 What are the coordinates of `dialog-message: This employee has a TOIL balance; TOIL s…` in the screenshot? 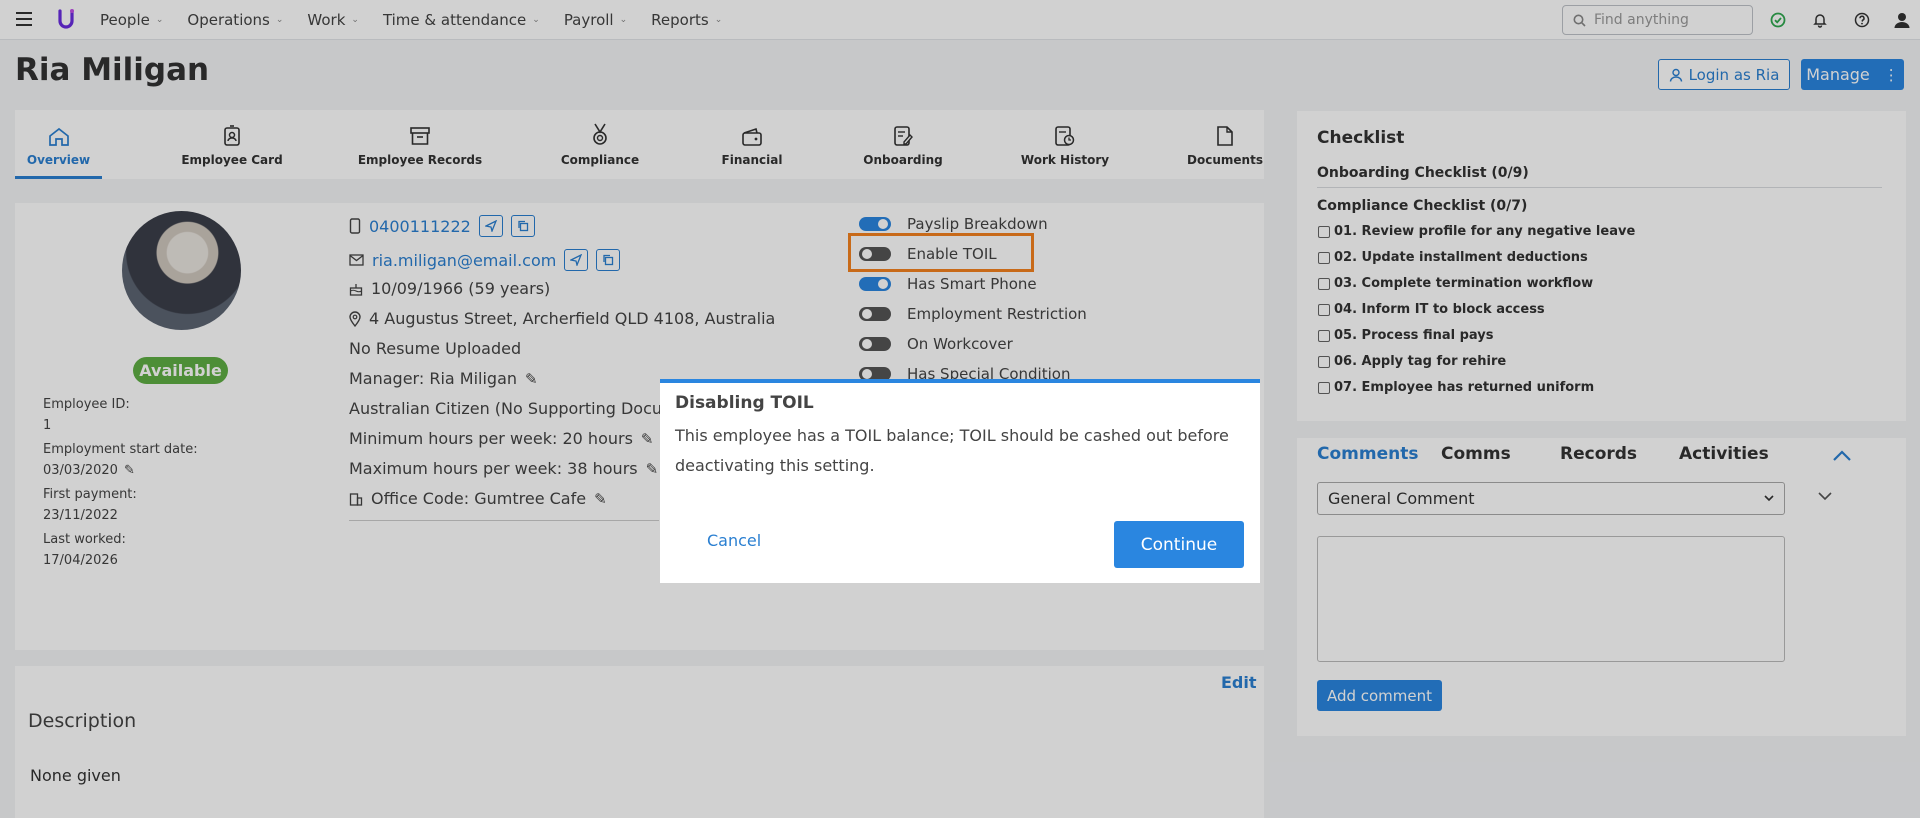 It's located at (952, 450).